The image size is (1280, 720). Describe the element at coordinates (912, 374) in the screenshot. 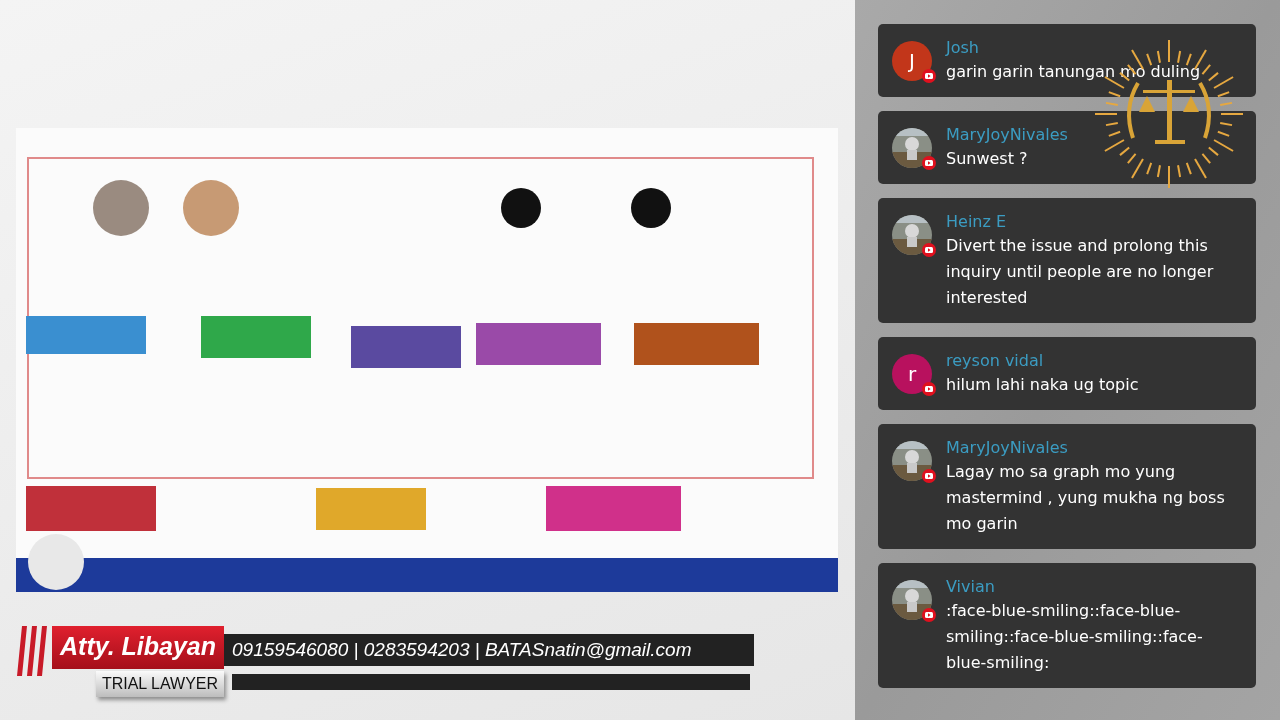

I see `avatar: r` at that location.